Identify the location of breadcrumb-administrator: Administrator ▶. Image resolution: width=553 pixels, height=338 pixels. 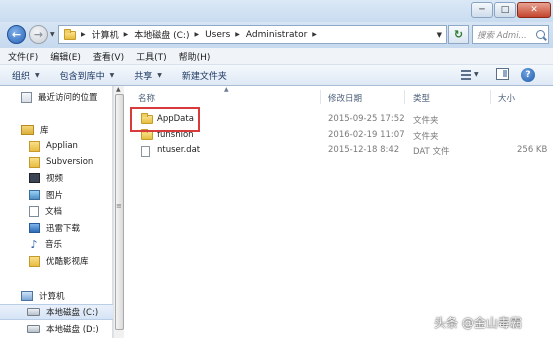
(284, 35).